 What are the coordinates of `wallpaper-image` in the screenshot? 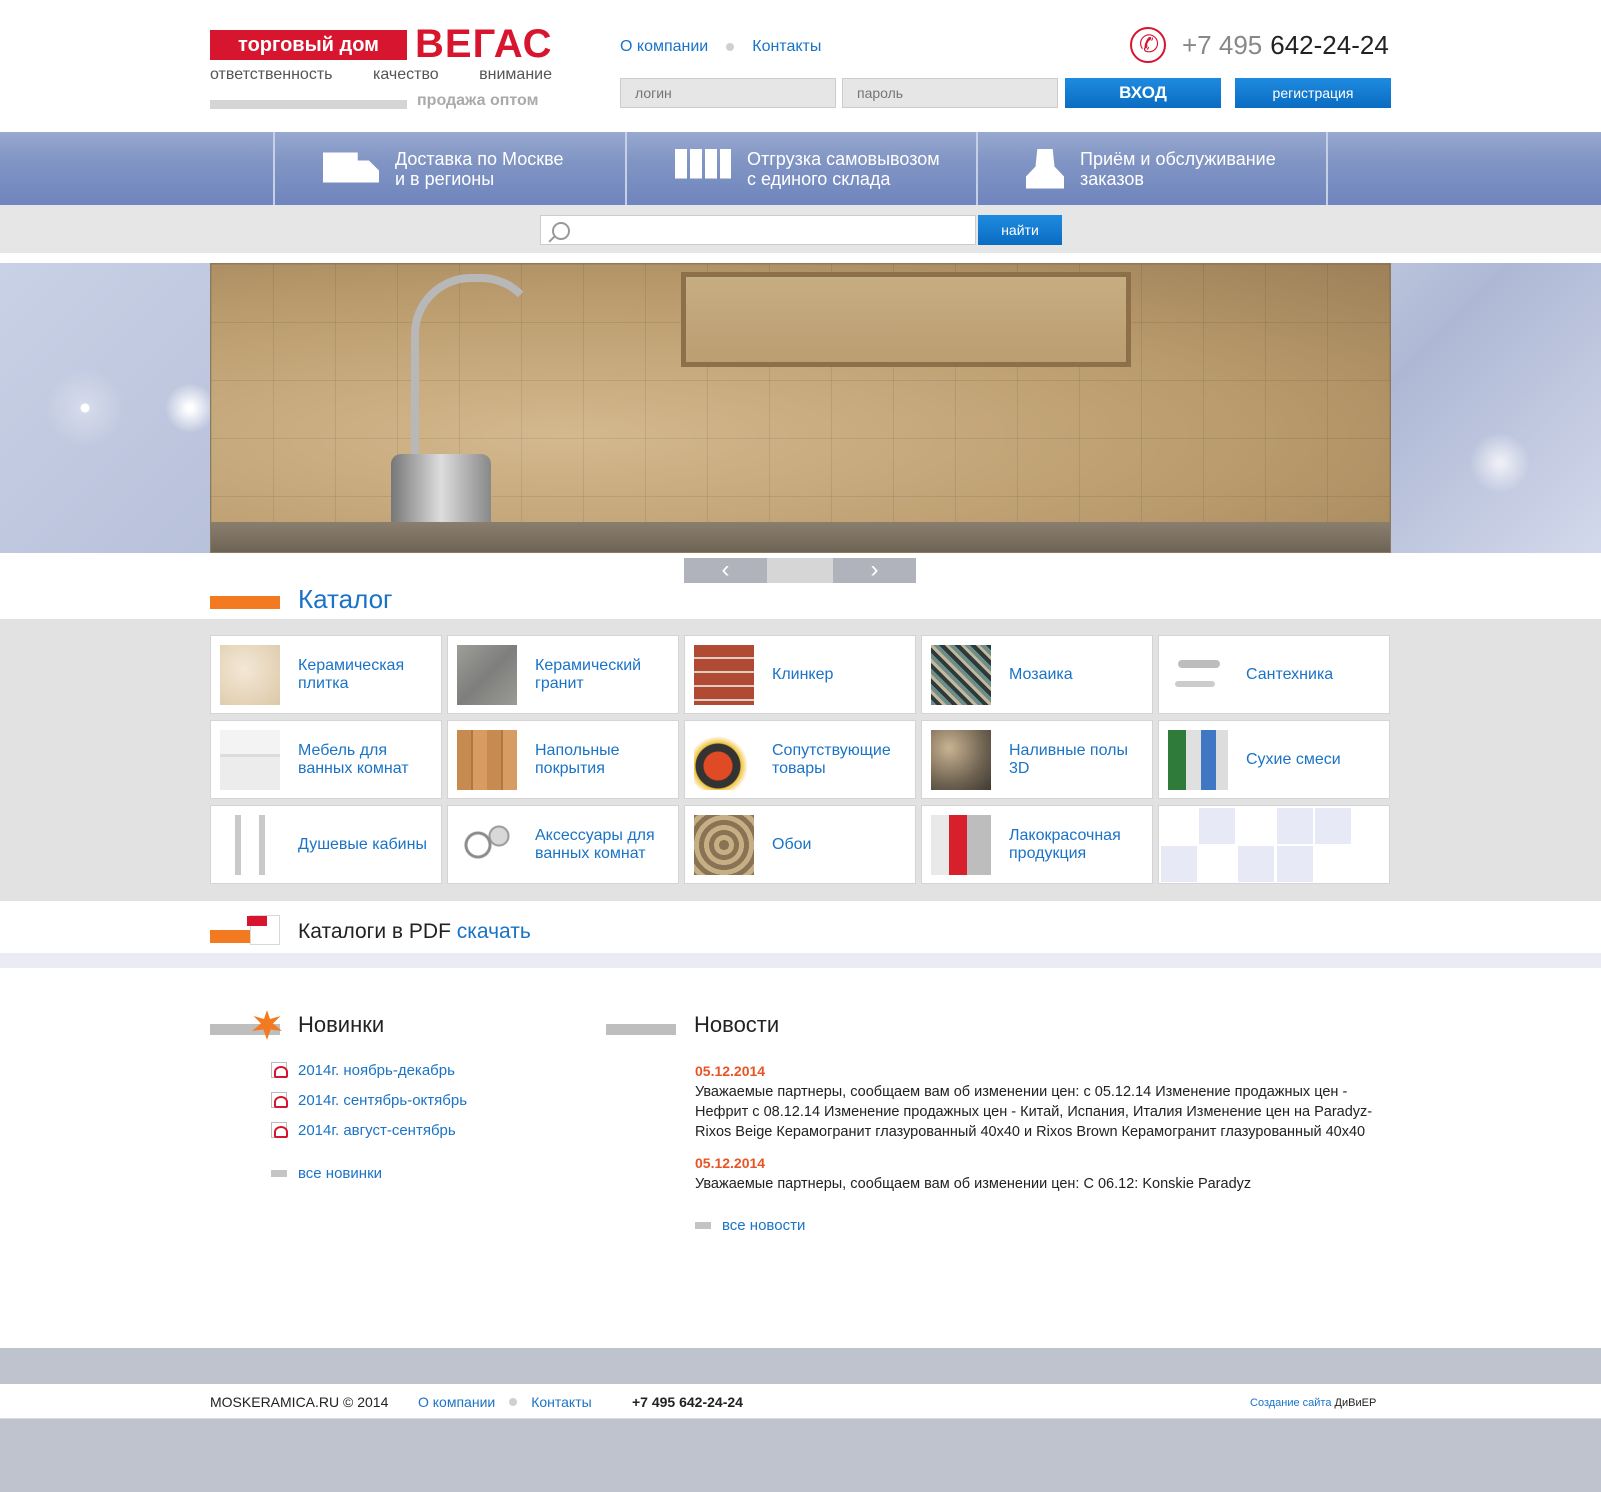 It's located at (724, 844).